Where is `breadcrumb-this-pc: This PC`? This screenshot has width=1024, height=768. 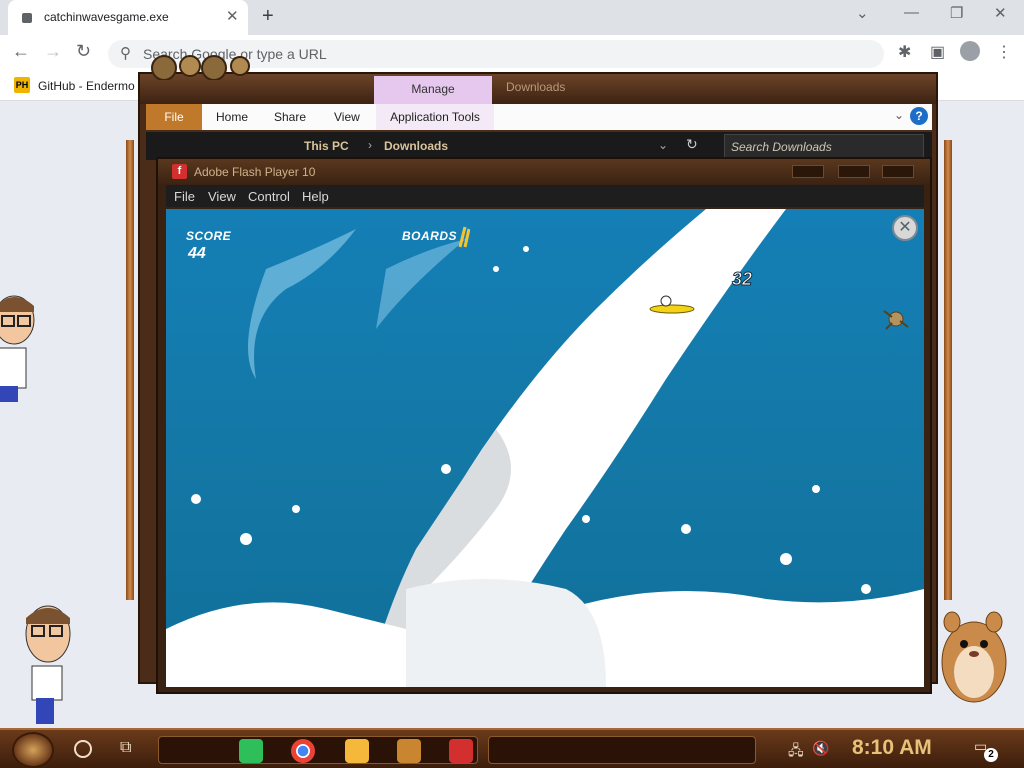
breadcrumb-this-pc: This PC is located at coordinates (326, 146).